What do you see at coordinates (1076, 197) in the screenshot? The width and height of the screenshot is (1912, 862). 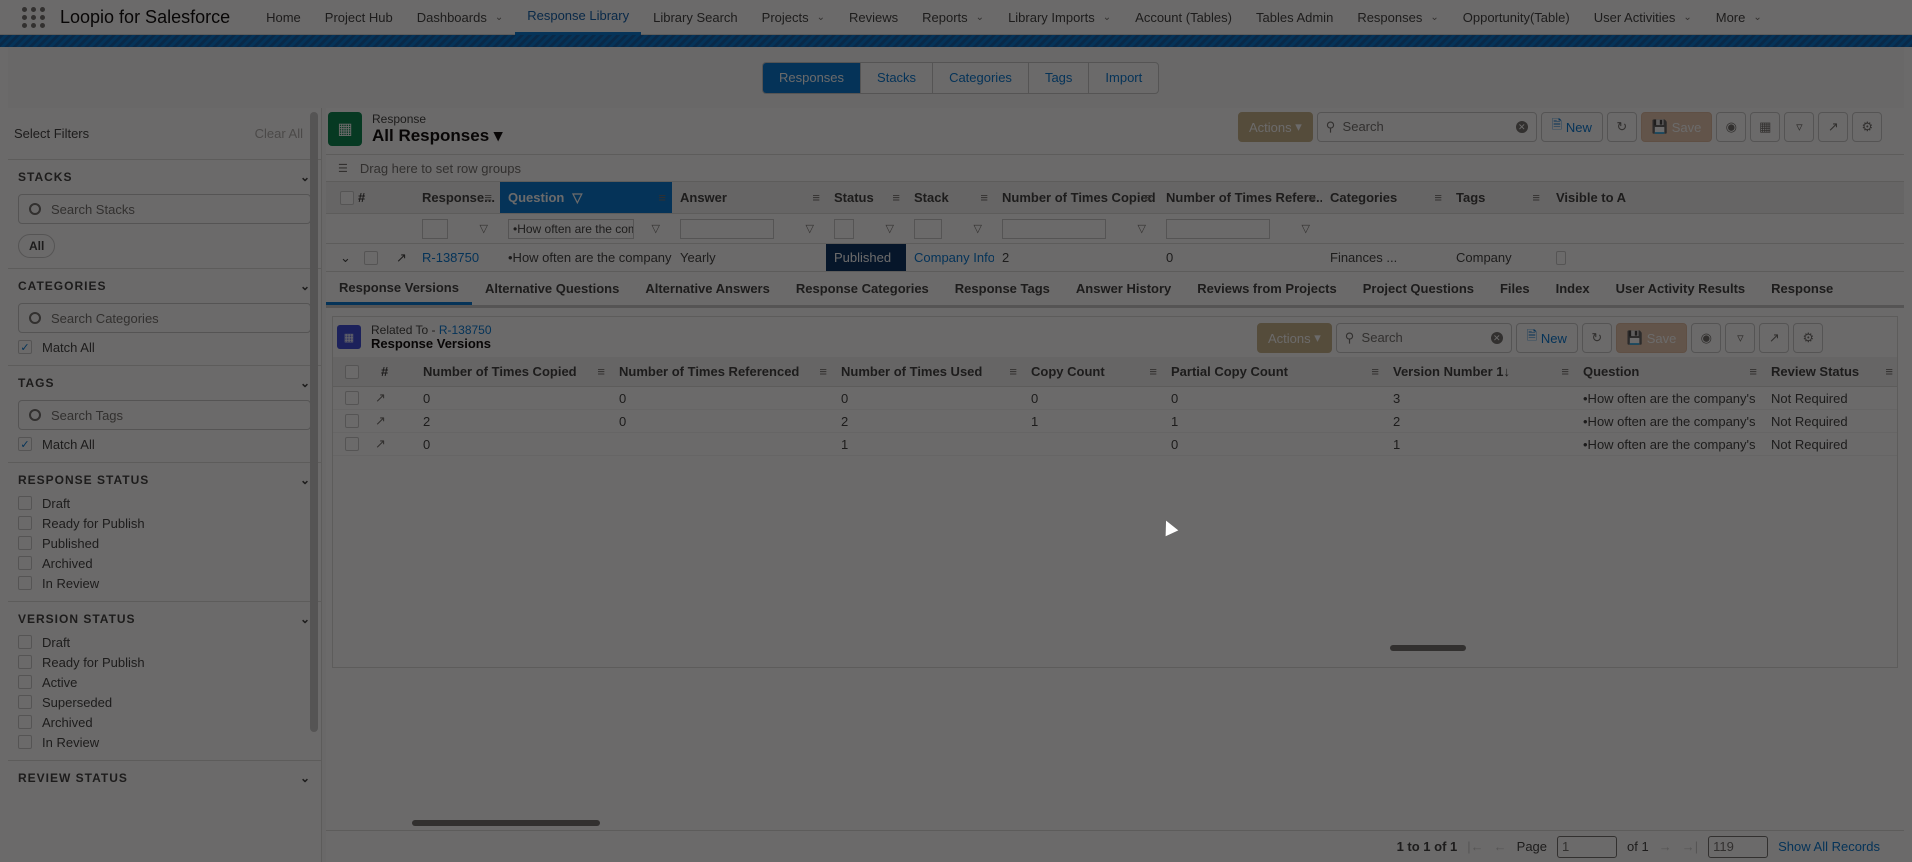 I see `column-header: Number of Times Copied ≡` at bounding box center [1076, 197].